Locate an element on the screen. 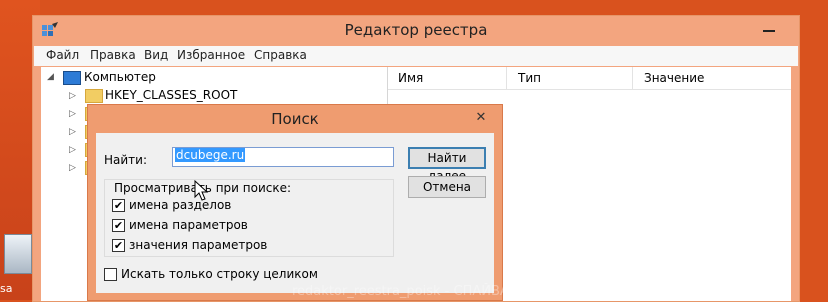  menu-file: Файл is located at coordinates (62, 55).